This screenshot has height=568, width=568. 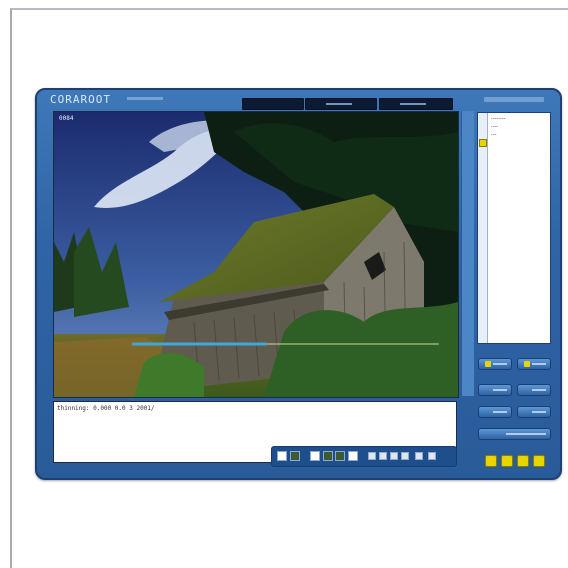 I want to click on image-label: 0084, so click(x=66, y=118).